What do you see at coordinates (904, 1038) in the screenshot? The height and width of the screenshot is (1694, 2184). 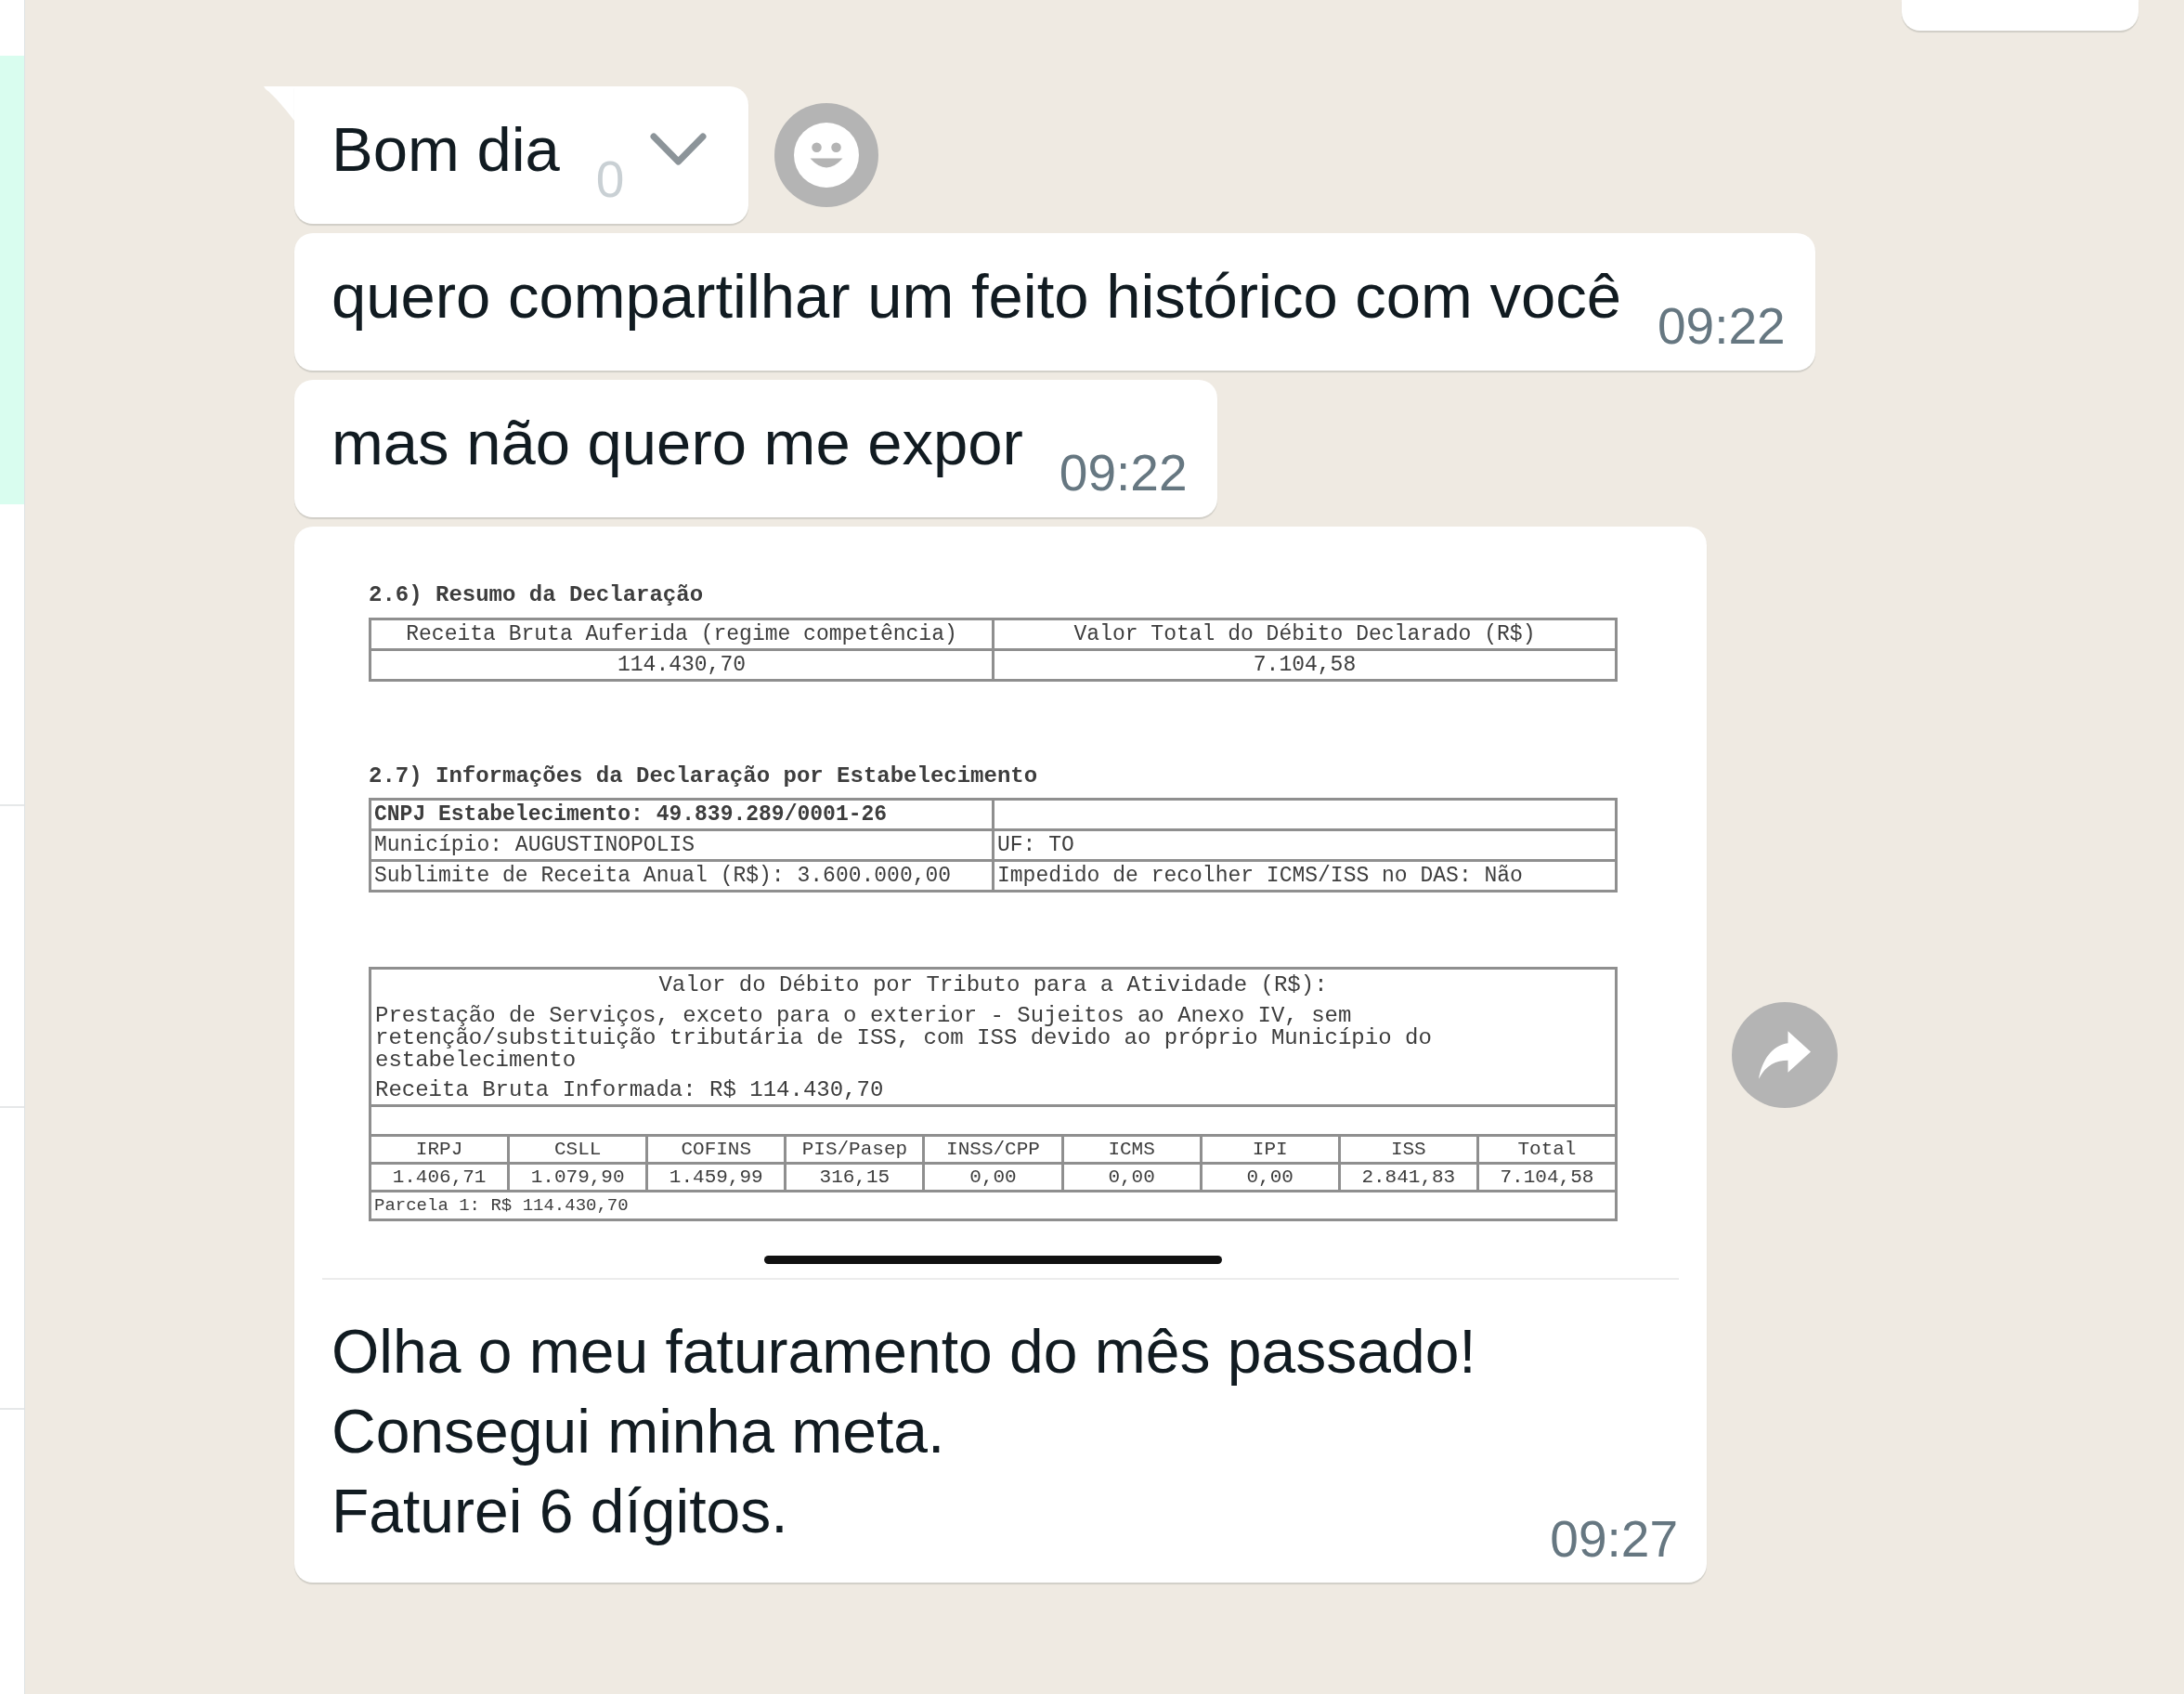 I see `activity-description: Prestação de Serviços, exceto para o exterior - Sujeitos ao Anexo IV, sem retenção/substituição tributária de ISS, com ISS devido ao próprio Município do estabelecimento` at bounding box center [904, 1038].